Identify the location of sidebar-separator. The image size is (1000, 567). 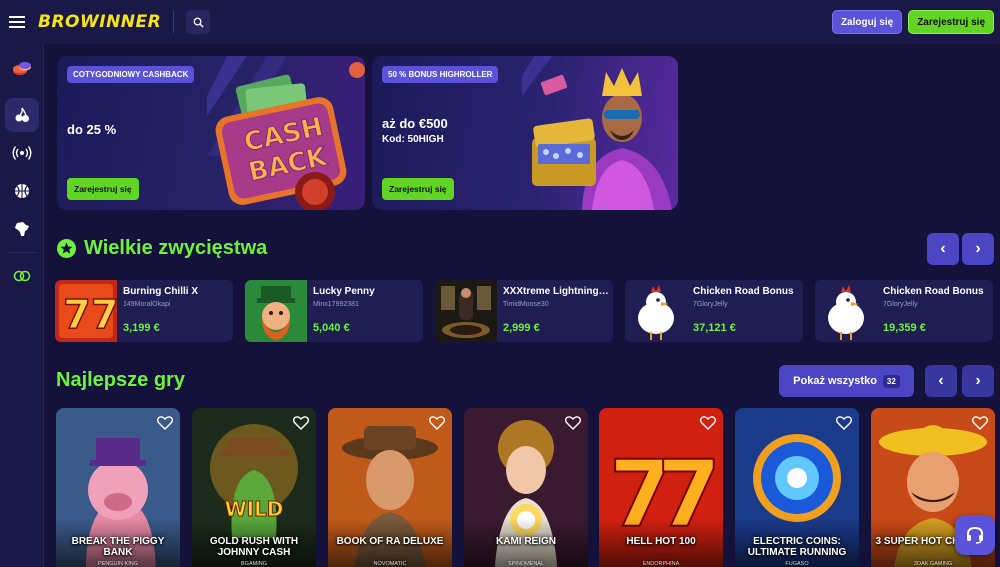
(22, 252).